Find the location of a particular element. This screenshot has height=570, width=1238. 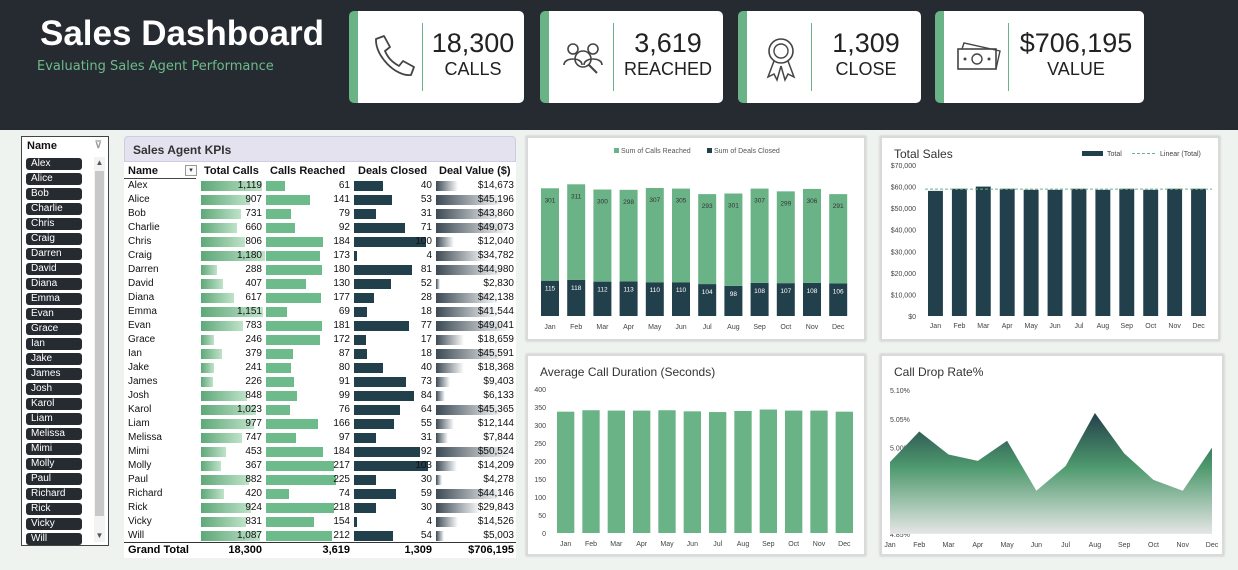

slicer-scroll-thumb is located at coordinates (99, 343).